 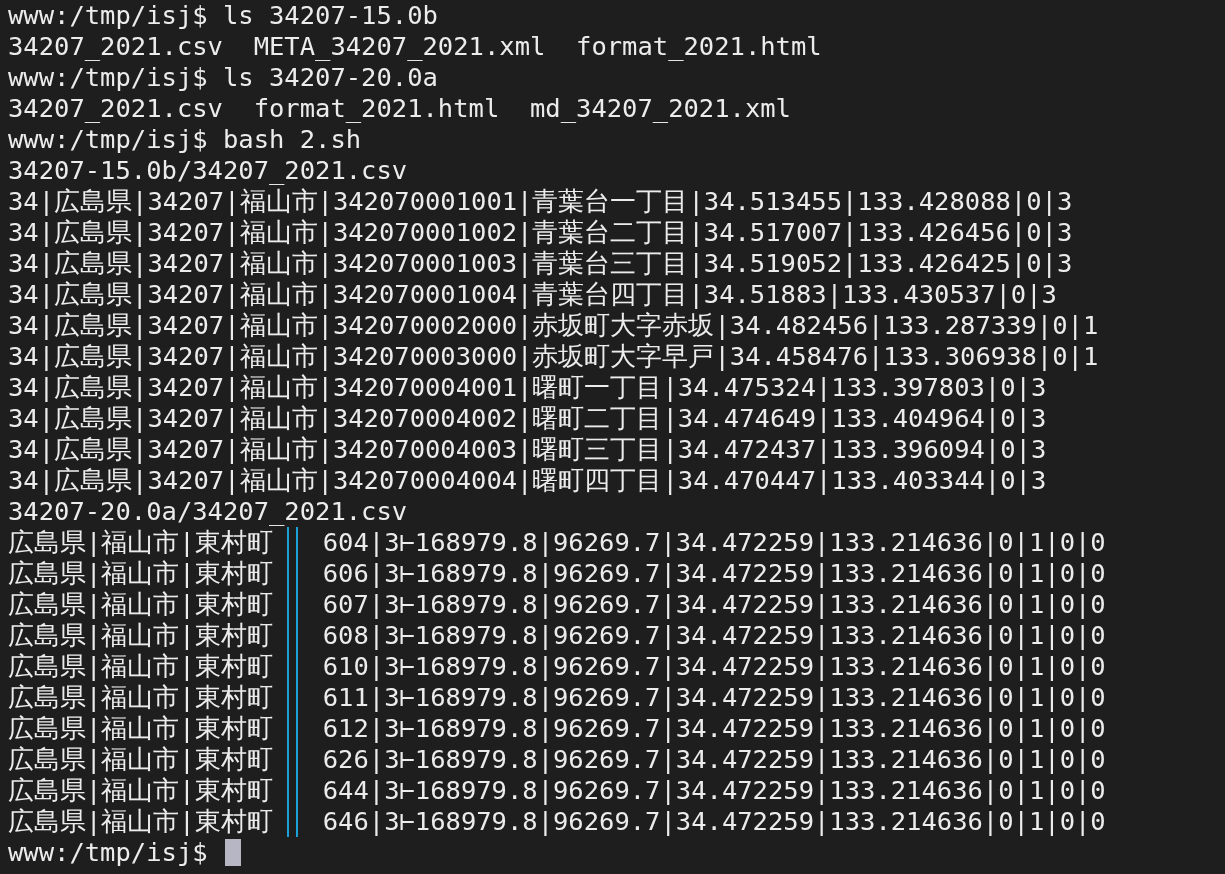 I want to click on terminal-line: www:/tmp/isj$ ls 34207-20.0a, so click(x=223, y=77).